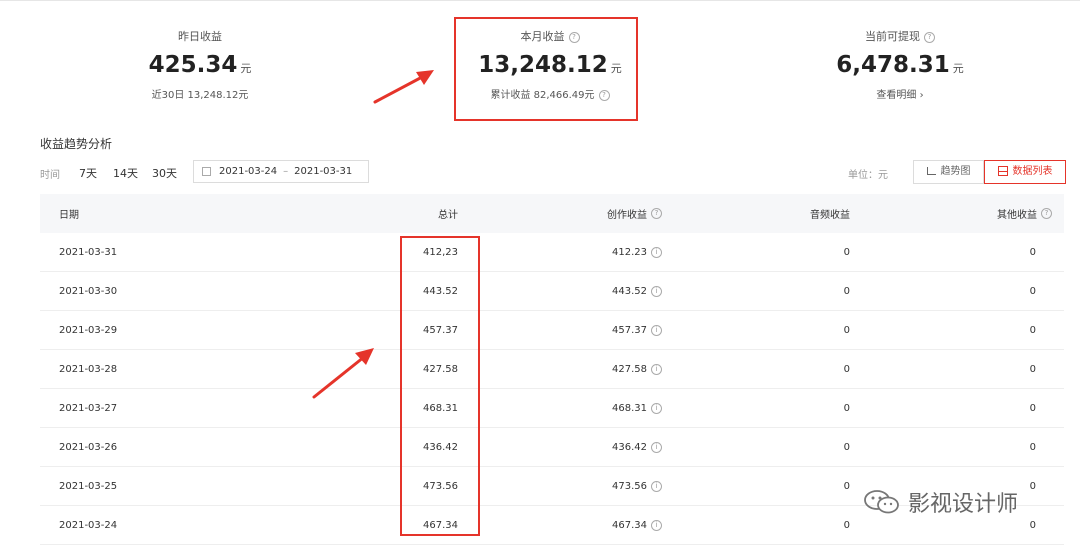  I want to click on header-create-label: 创作收益, so click(627, 215).